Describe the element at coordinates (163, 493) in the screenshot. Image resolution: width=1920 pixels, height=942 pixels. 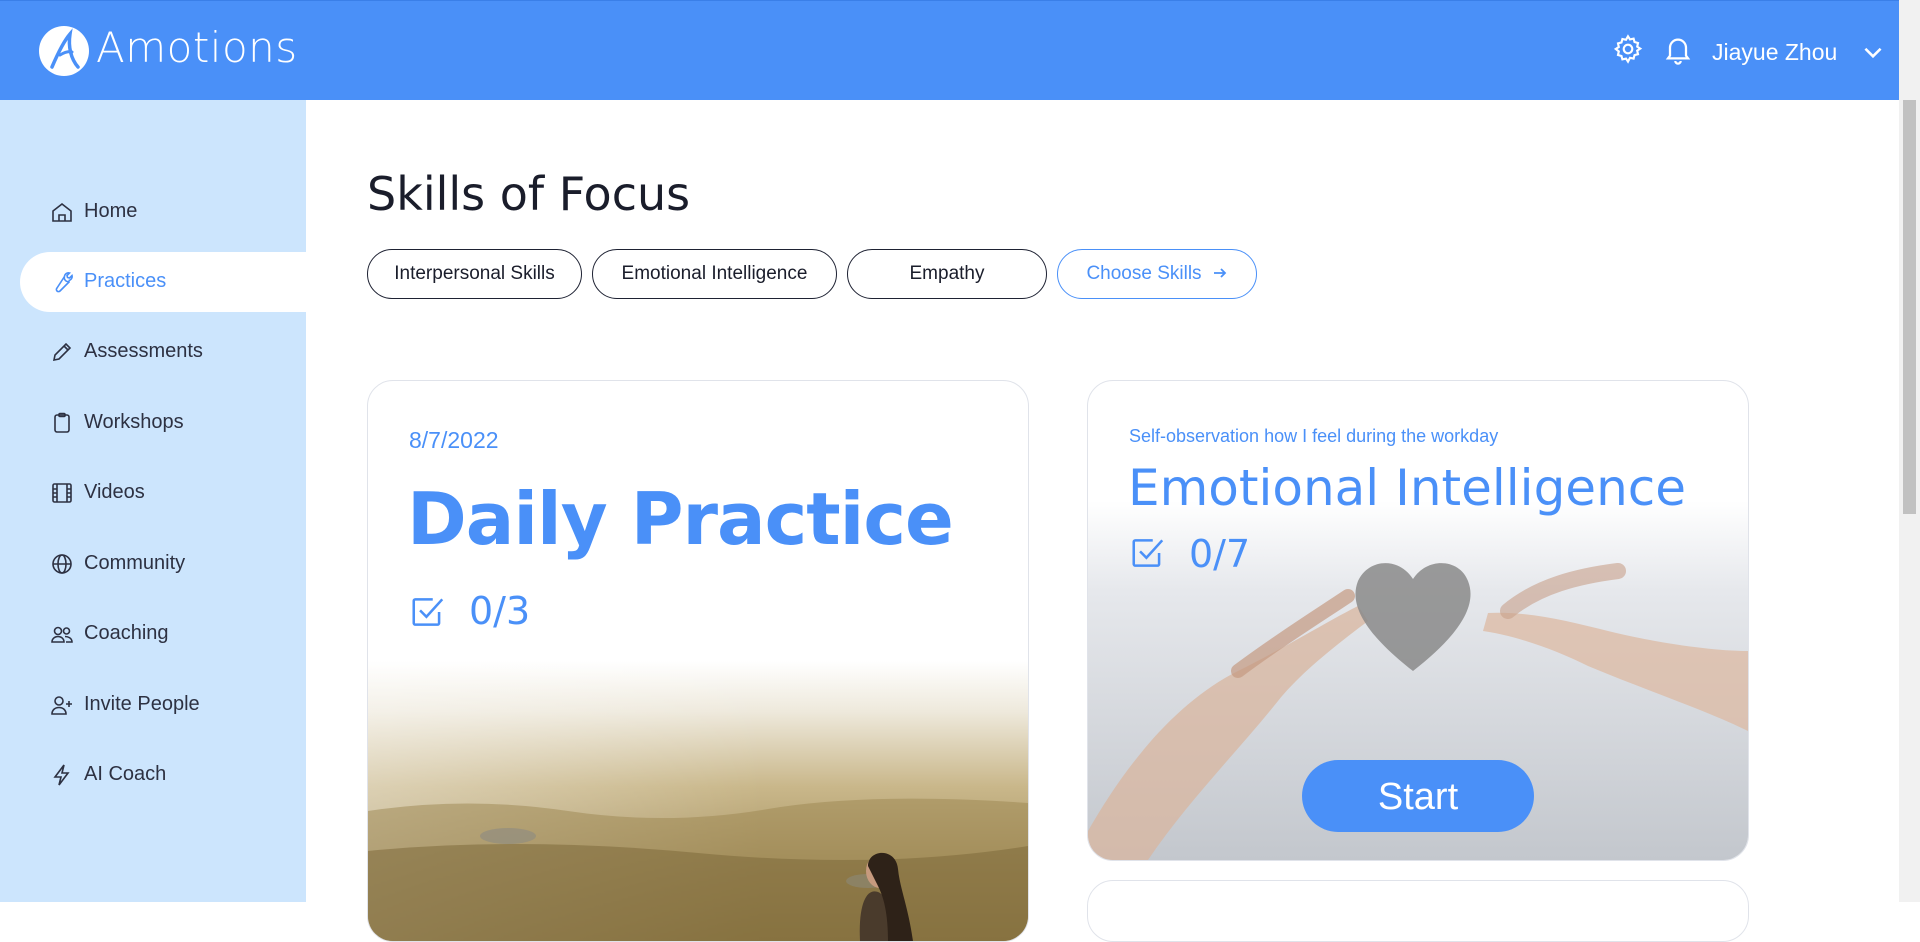
I see `sidebar-item-videos: Videos` at that location.